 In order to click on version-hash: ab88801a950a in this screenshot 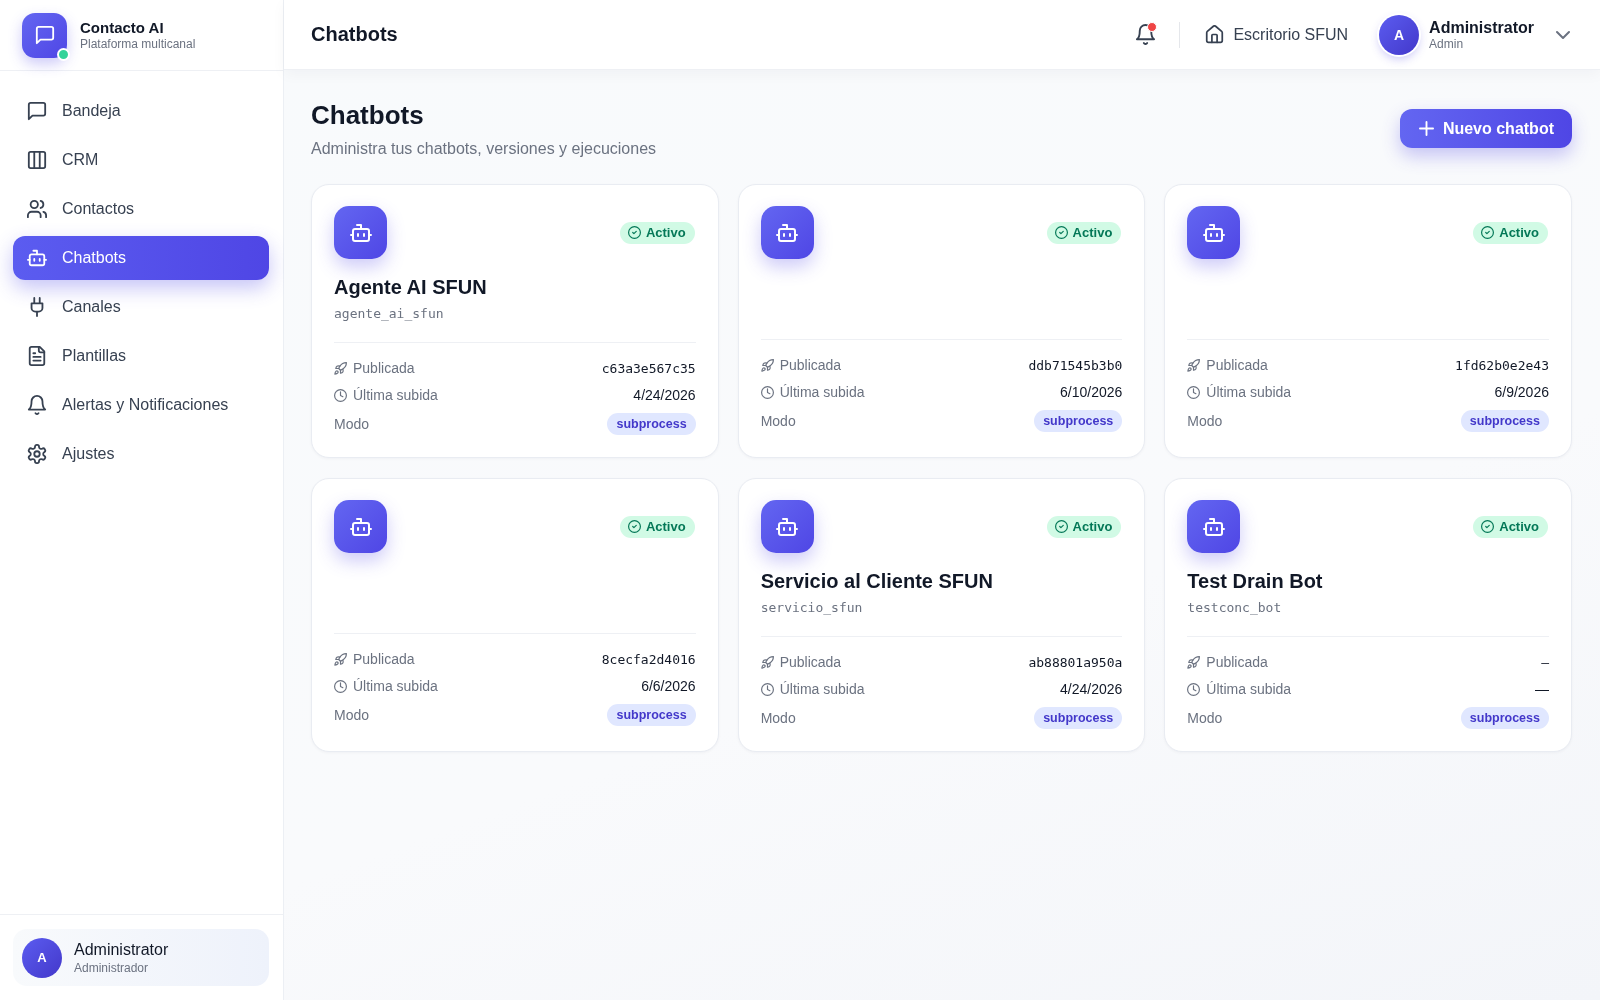, I will do `click(1075, 662)`.